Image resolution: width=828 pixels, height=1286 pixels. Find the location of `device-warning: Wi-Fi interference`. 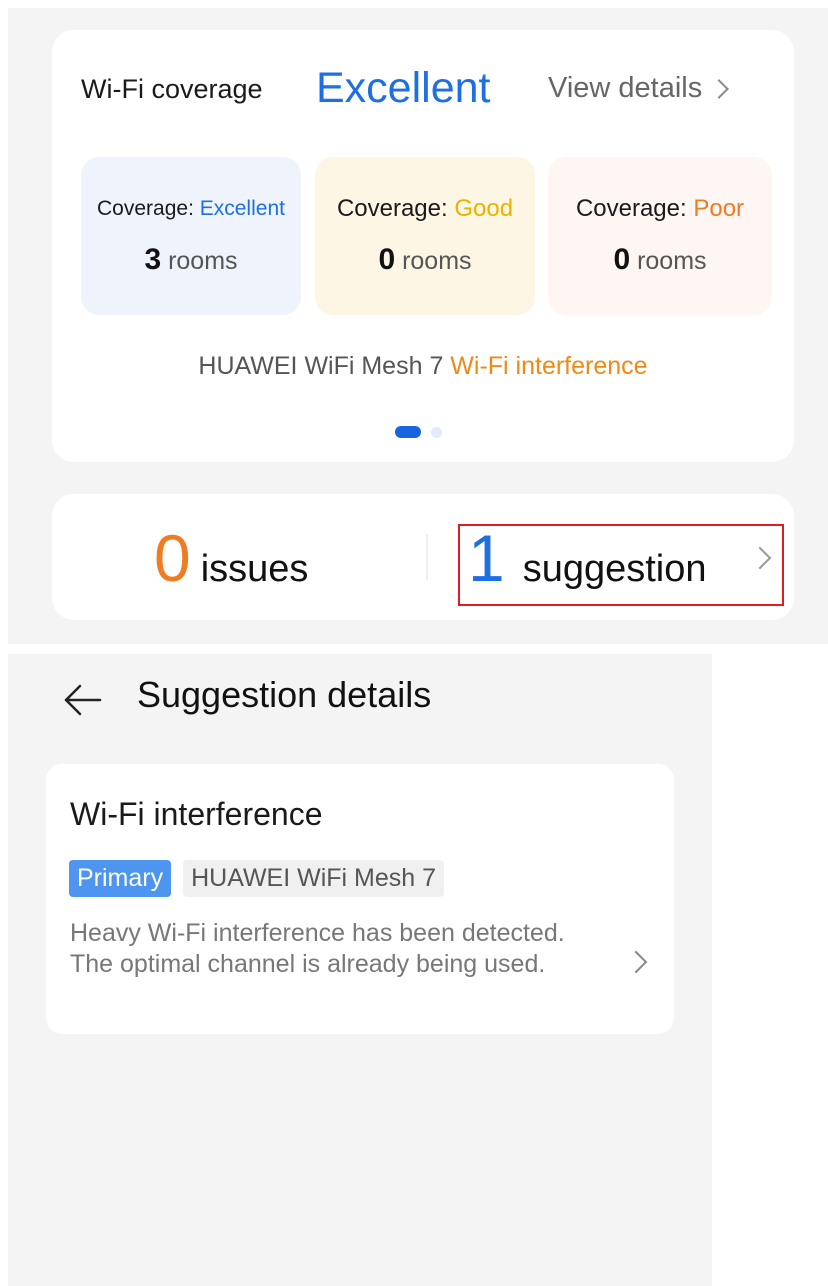

device-warning: Wi-Fi interference is located at coordinates (549, 366).